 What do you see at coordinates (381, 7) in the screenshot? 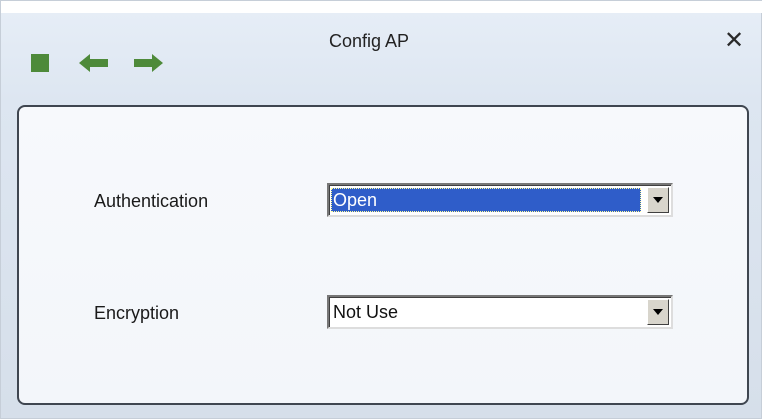
I see `top-edge` at bounding box center [381, 7].